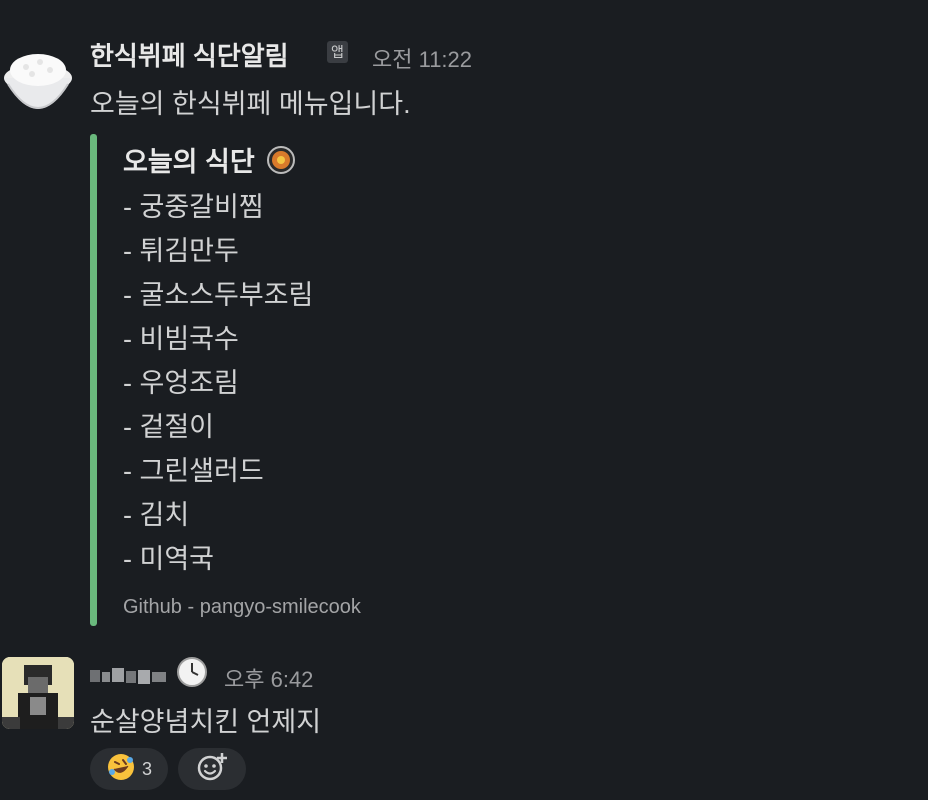 The image size is (928, 800). What do you see at coordinates (169, 559) in the screenshot?
I see `menu-item: - 미역국` at bounding box center [169, 559].